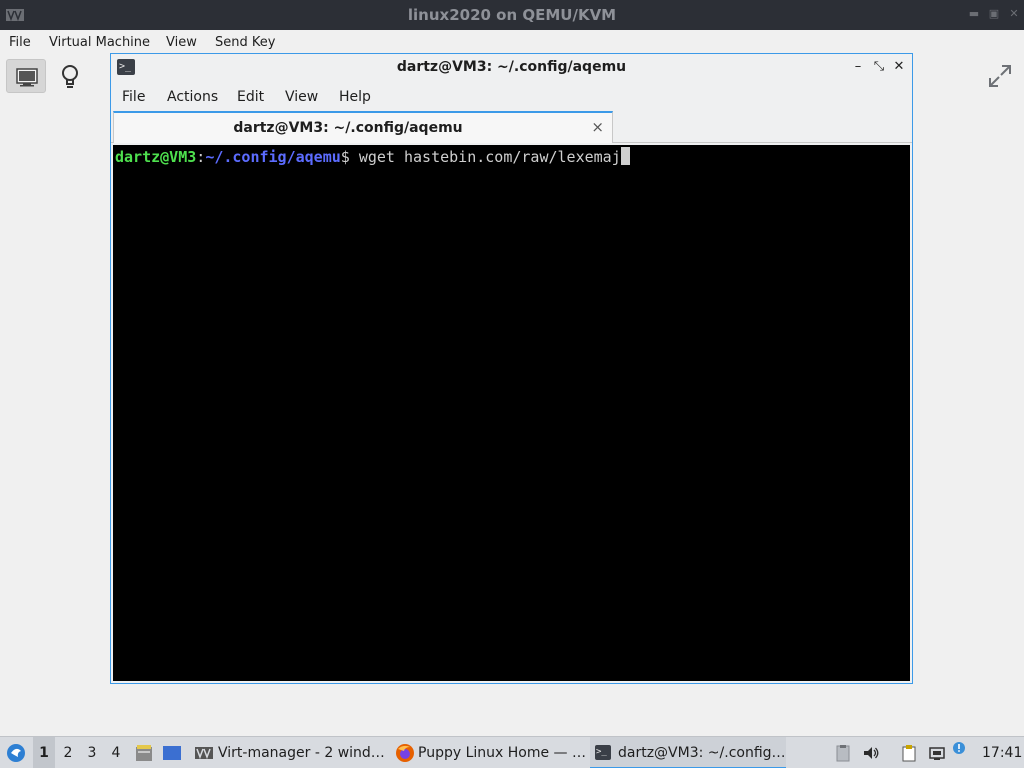 This screenshot has height=768, width=1024. I want to click on tab-close-icon: ×, so click(597, 127).